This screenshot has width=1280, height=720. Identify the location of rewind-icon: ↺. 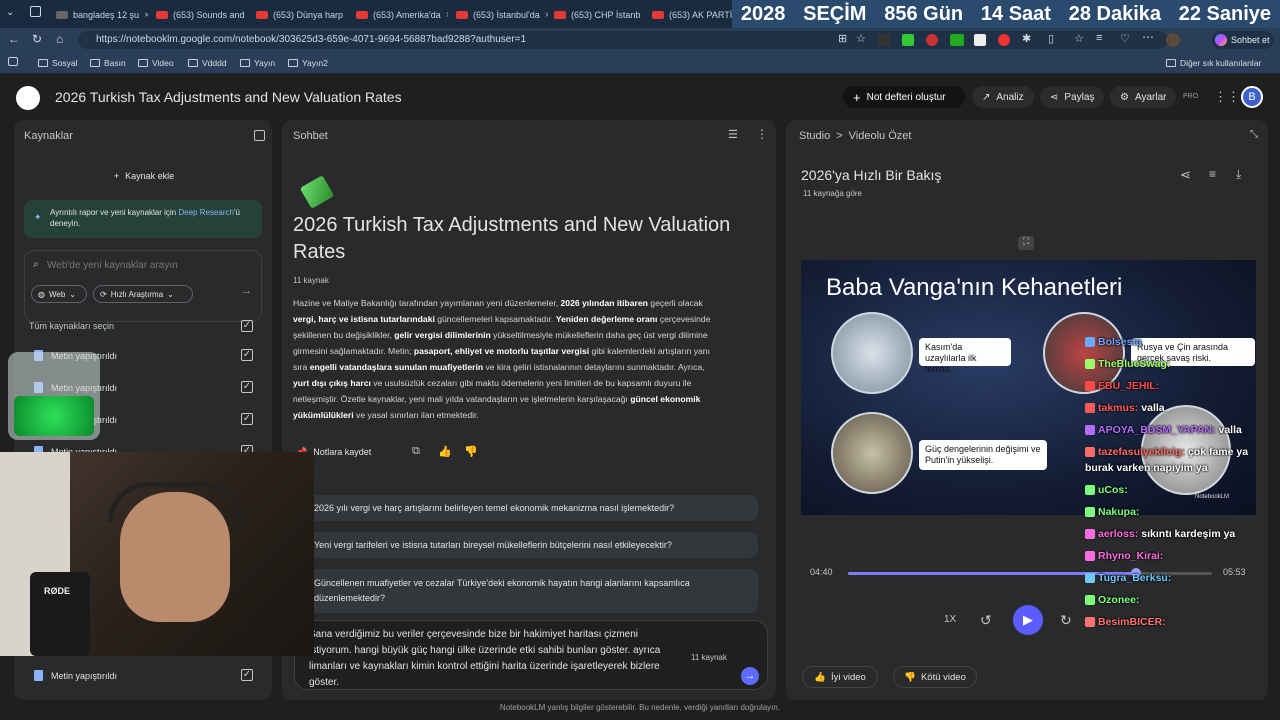
(986, 620).